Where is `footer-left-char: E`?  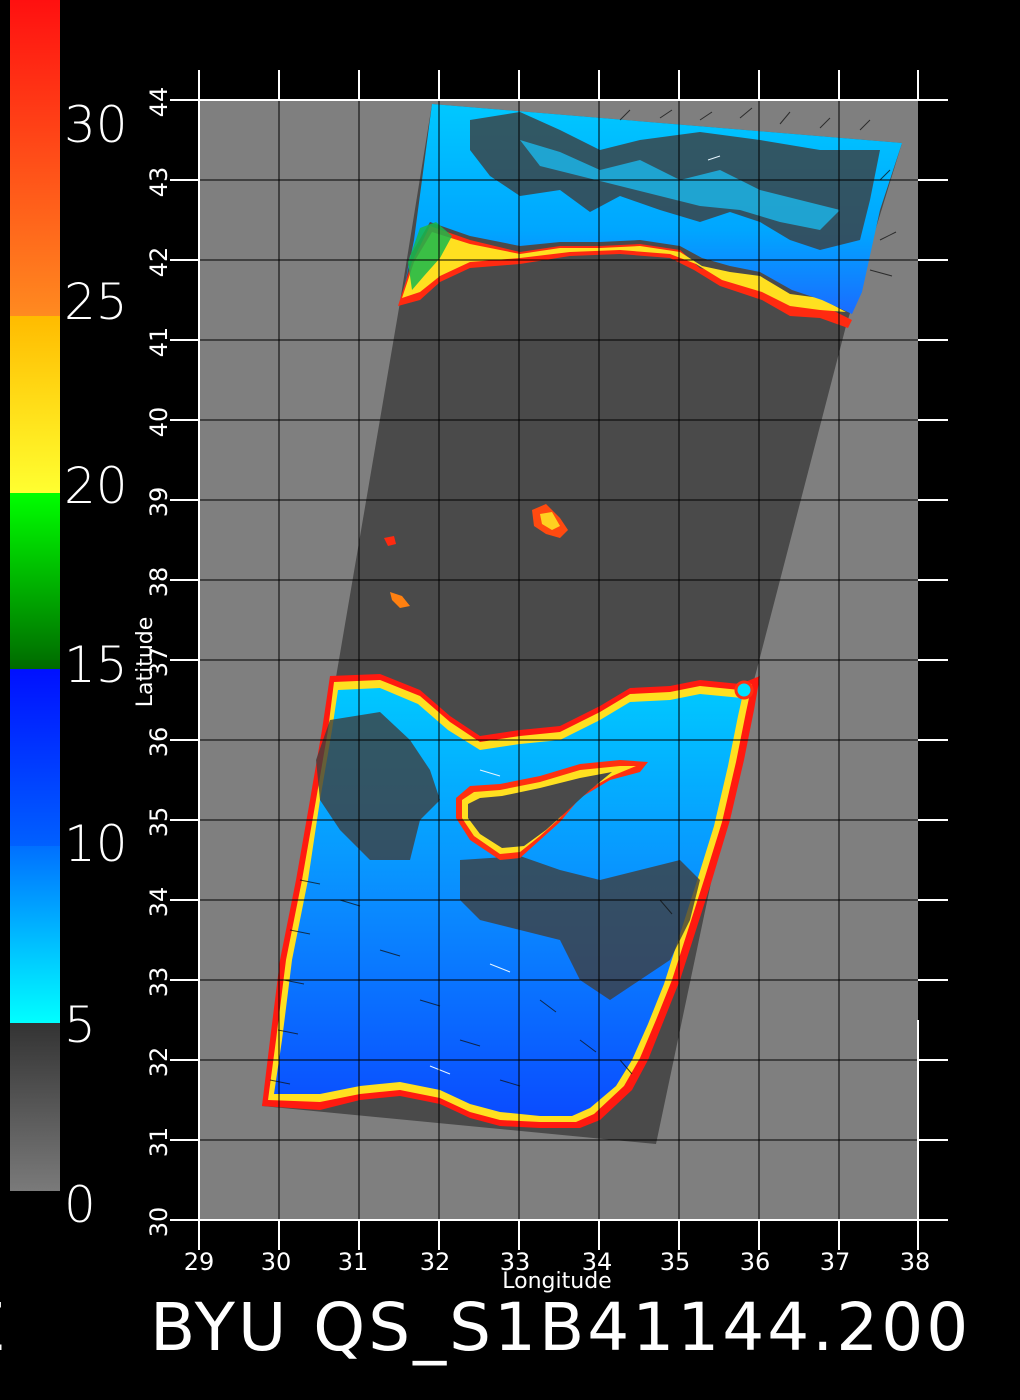 footer-left-char: E is located at coordinates (4, 1327).